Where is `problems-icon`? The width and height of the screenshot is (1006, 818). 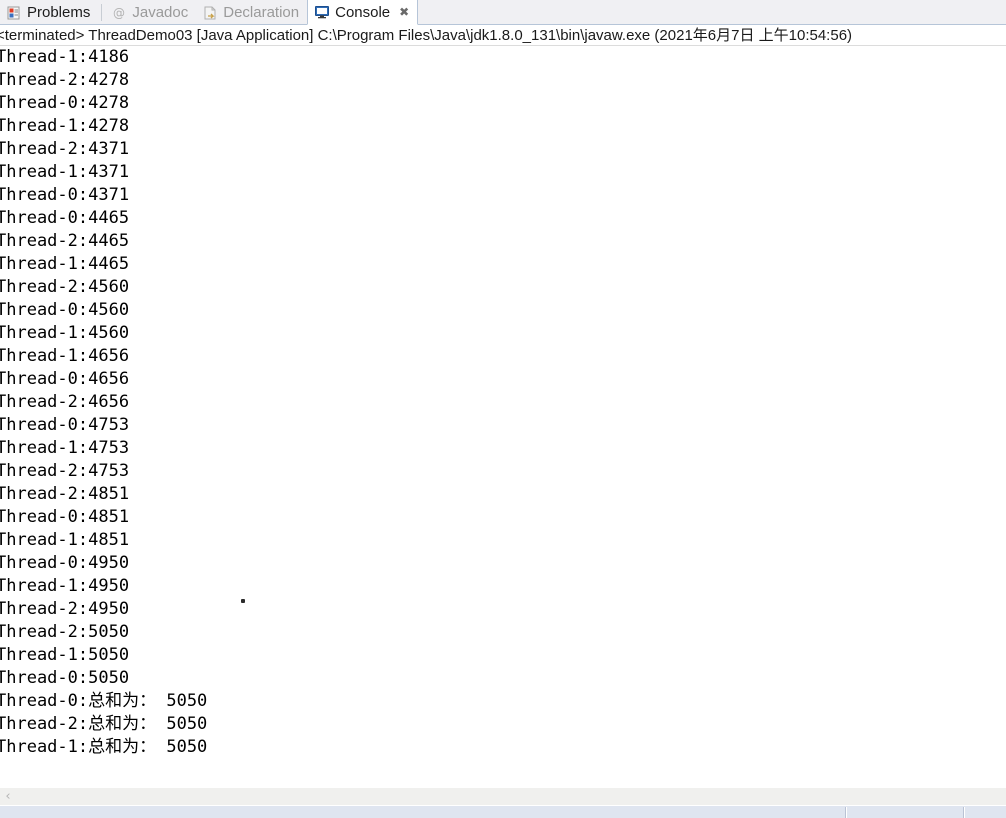
problems-icon is located at coordinates (14, 13).